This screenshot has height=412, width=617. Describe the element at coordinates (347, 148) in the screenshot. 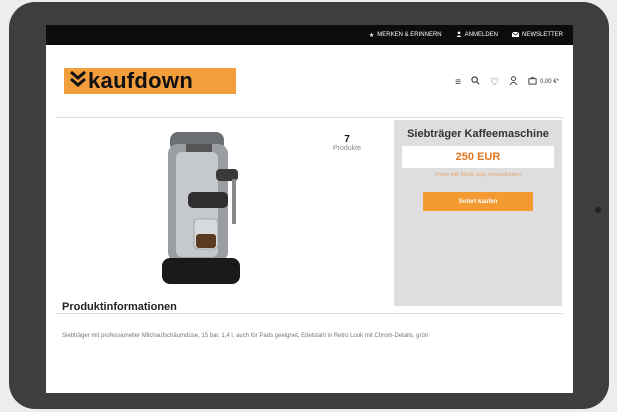

I see `product-count-label: Produkte` at that location.